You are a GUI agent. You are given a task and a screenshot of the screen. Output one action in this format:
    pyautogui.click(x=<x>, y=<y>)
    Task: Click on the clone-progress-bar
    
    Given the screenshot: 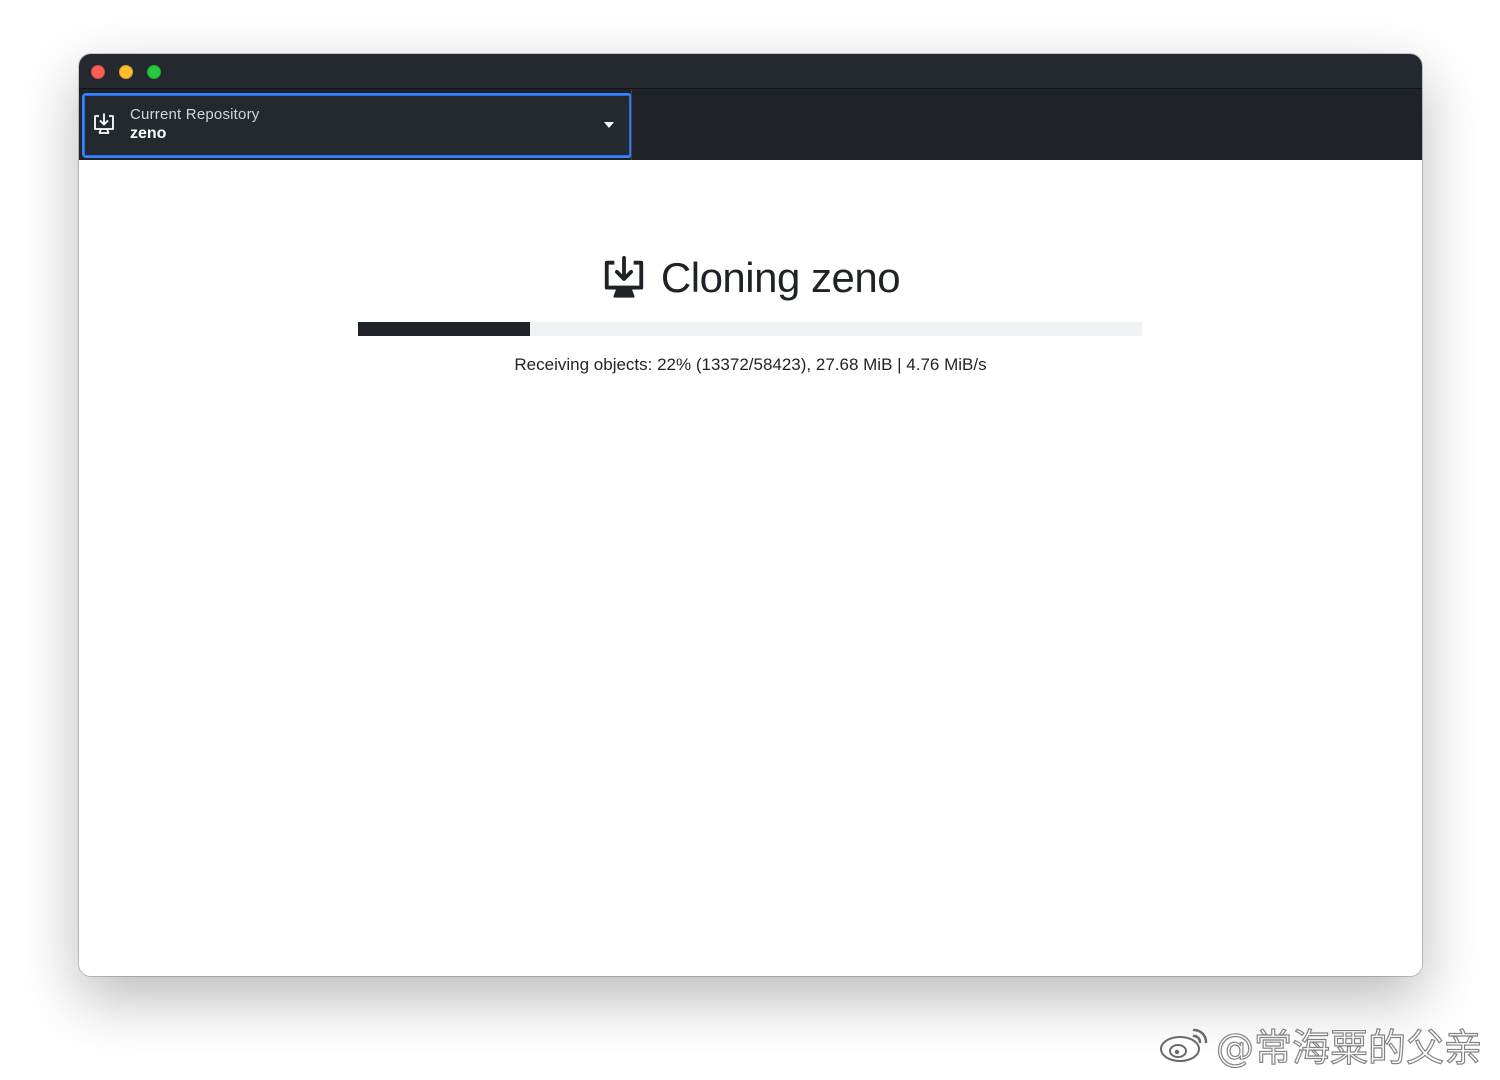 What is the action you would take?
    pyautogui.click(x=750, y=329)
    